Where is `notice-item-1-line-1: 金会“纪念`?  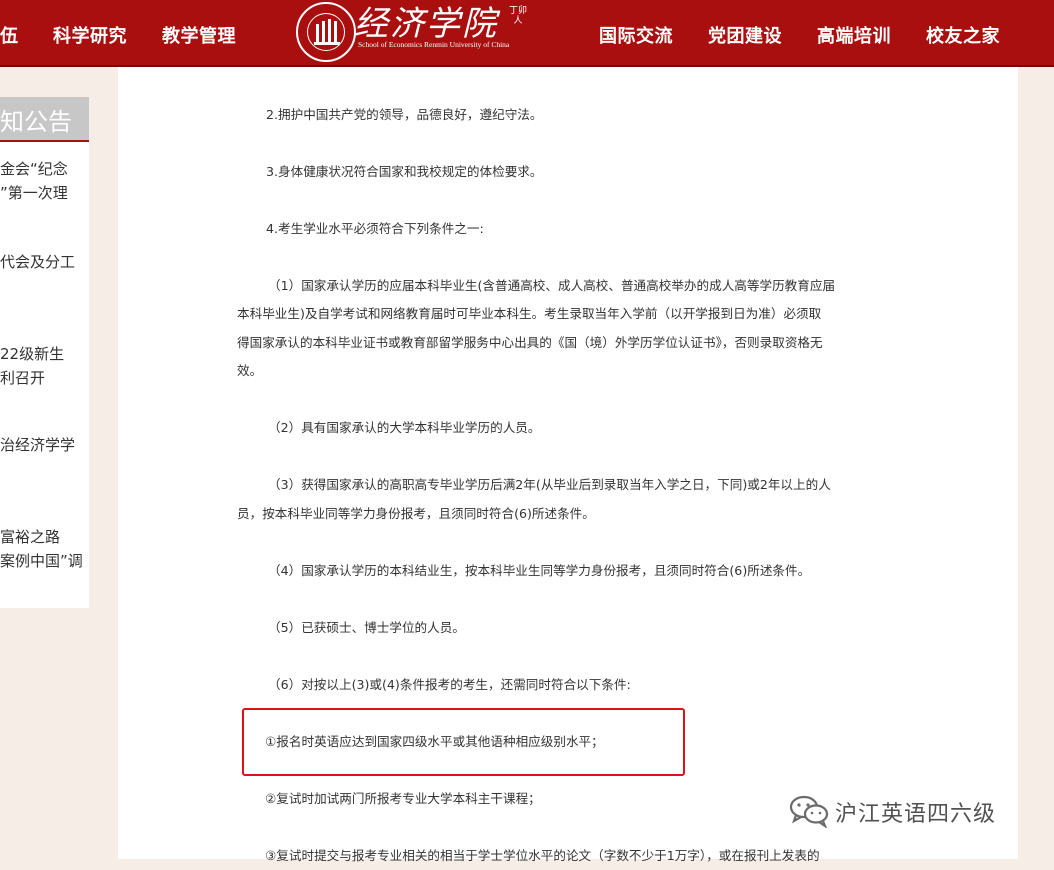 notice-item-1-line-1: 金会“纪念 is located at coordinates (34, 169).